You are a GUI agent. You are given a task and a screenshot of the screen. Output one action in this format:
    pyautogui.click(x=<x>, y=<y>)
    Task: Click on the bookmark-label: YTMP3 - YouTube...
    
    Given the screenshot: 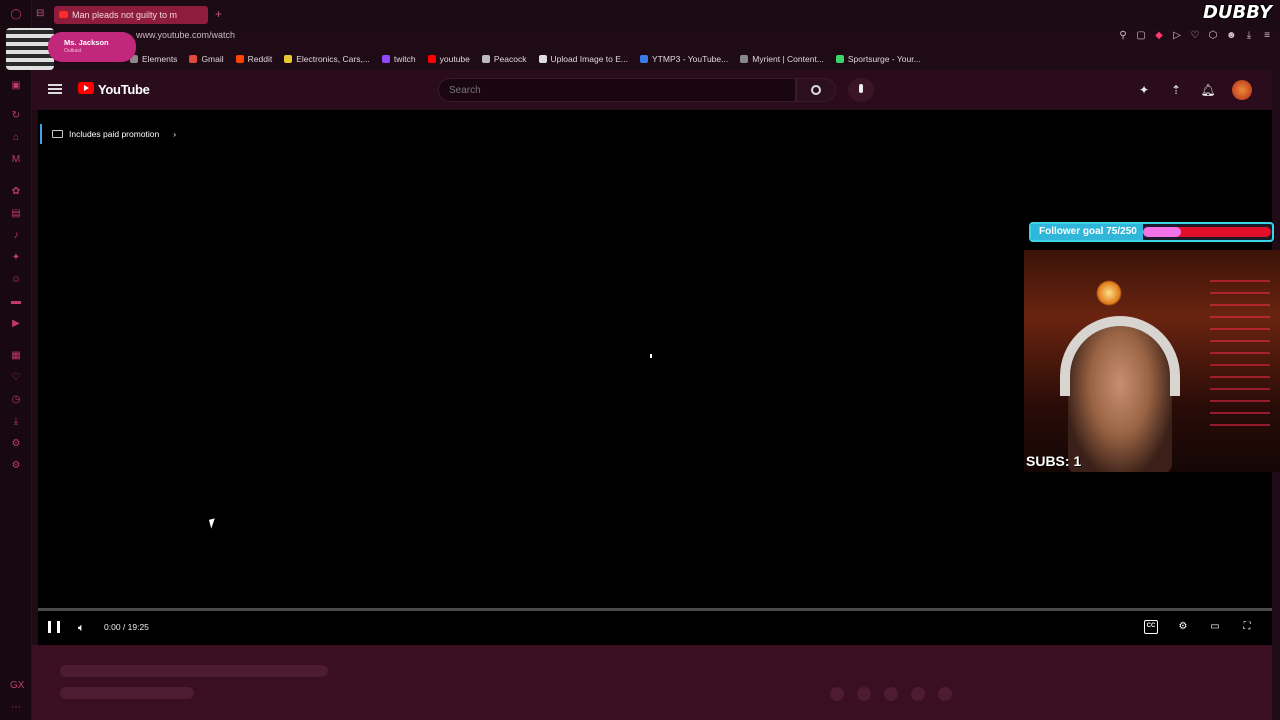 What is the action you would take?
    pyautogui.click(x=690, y=59)
    